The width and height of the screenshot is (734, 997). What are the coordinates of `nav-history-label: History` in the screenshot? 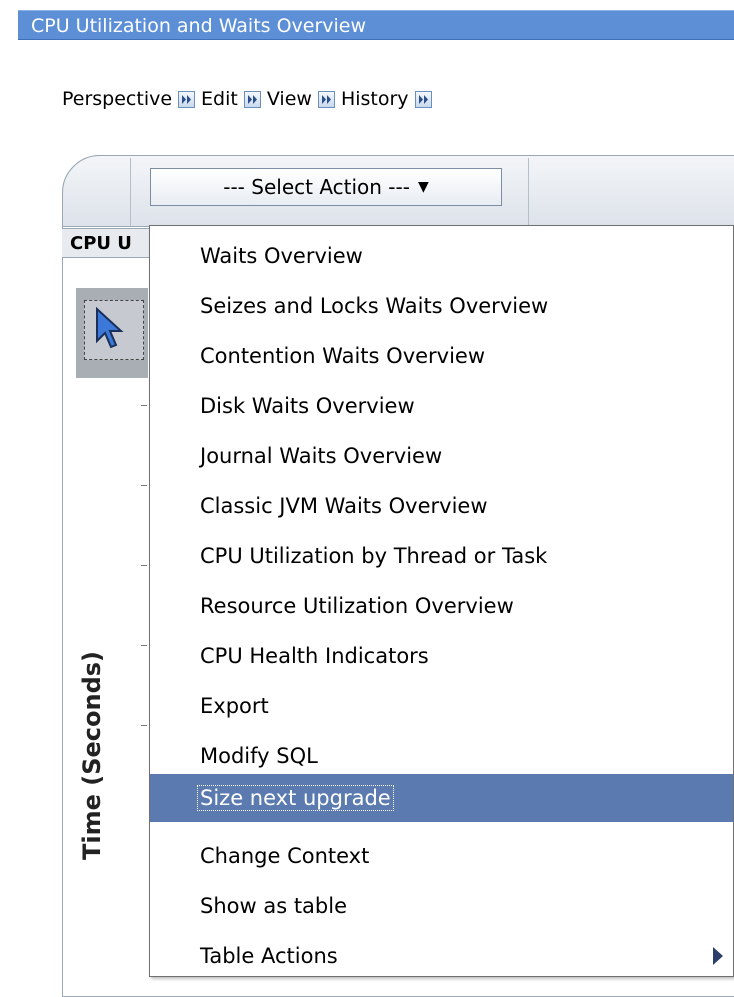 It's located at (375, 99).